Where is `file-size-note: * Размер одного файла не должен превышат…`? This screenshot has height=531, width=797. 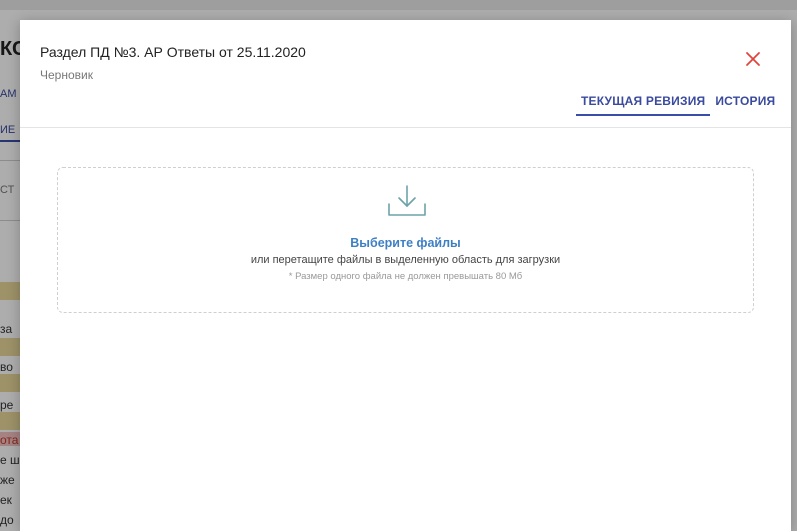
file-size-note: * Размер одного файла не должен превышат… is located at coordinates (405, 276).